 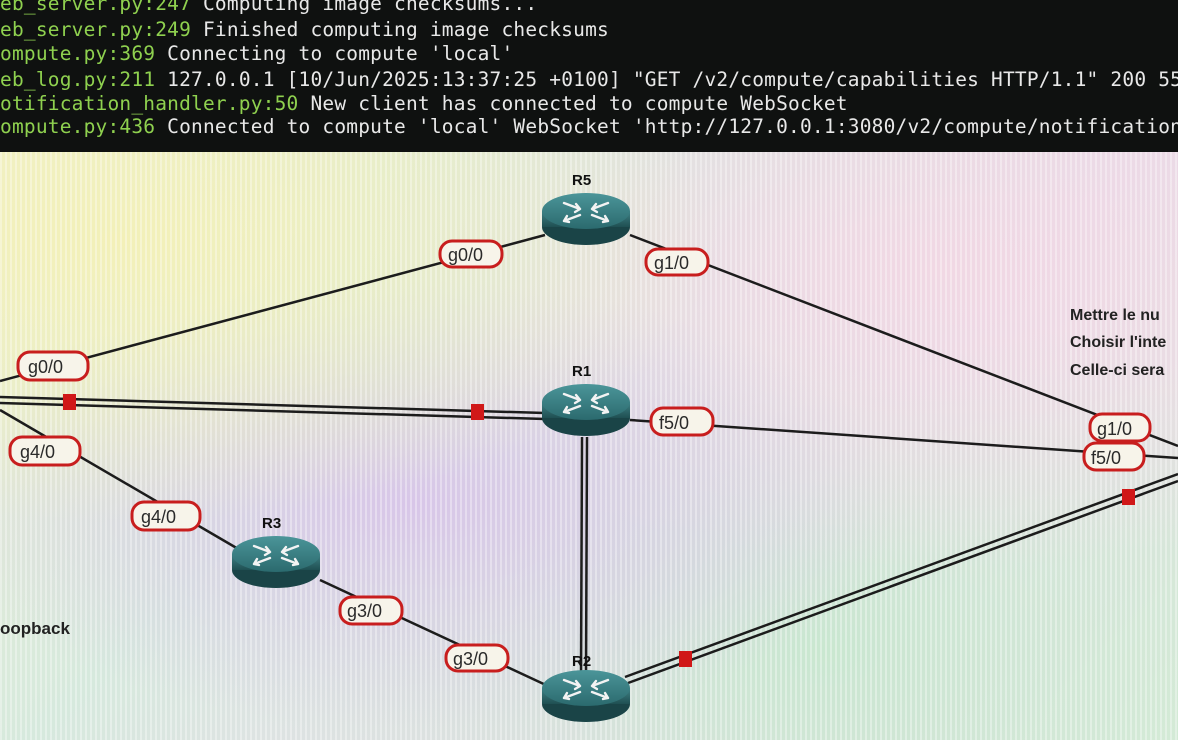 I want to click on note-line: Celle-ci sera, so click(x=1117, y=370).